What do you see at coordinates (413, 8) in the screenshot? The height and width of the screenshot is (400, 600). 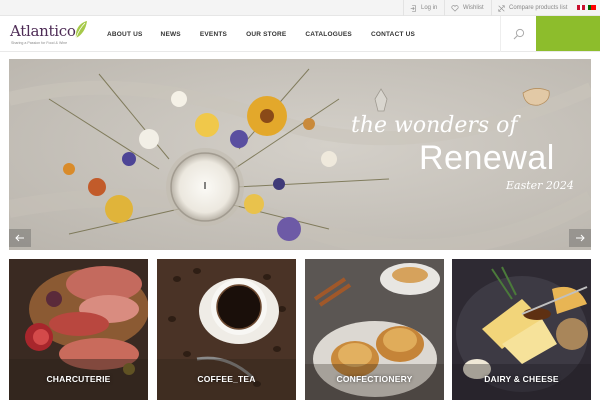 I see `login-icon` at bounding box center [413, 8].